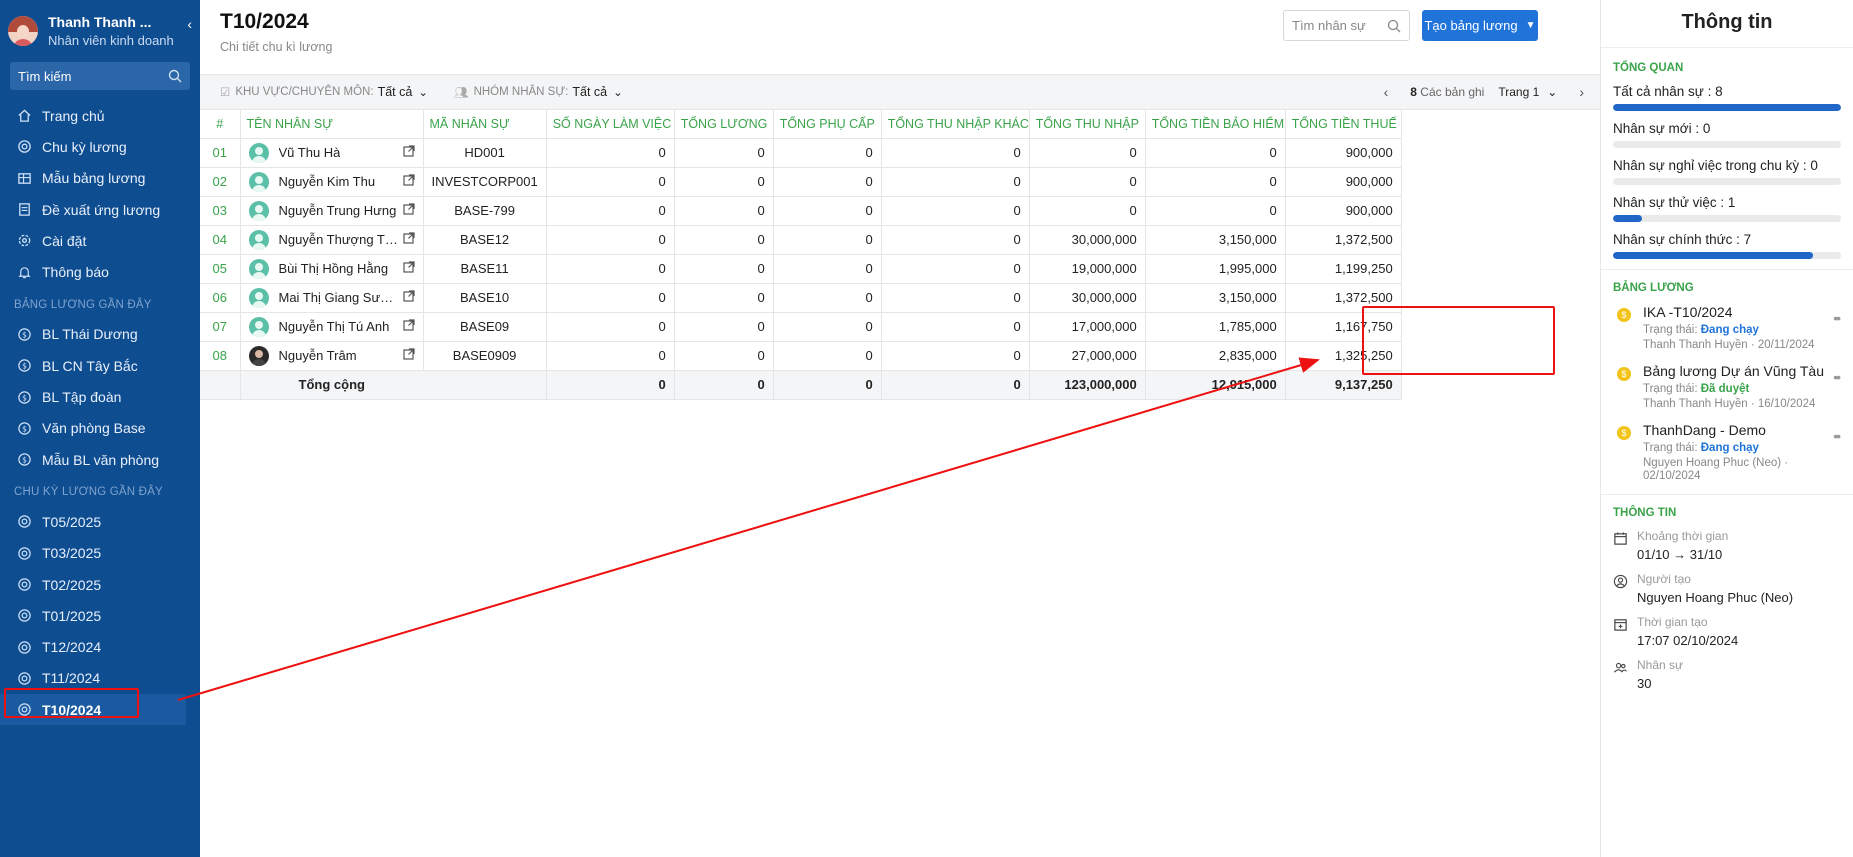 The image size is (1853, 857). I want to click on sidebar-recent-cycle: T02/2025, so click(100, 584).